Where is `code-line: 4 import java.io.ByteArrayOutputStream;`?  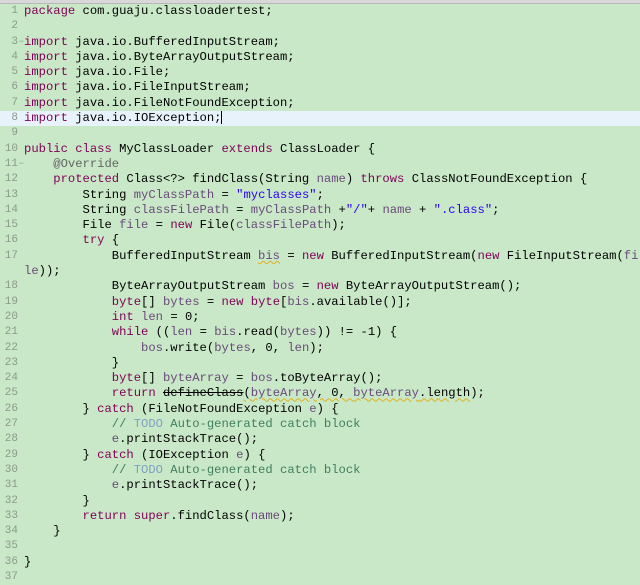 code-line: 4 import java.io.ByteArrayOutputStream; is located at coordinates (320, 57).